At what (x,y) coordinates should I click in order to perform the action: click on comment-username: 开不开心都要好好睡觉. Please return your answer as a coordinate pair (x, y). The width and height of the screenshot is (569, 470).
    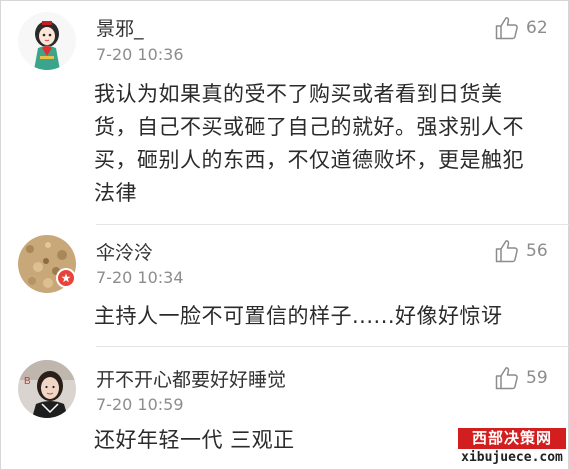
    Looking at the image, I should click on (191, 378).